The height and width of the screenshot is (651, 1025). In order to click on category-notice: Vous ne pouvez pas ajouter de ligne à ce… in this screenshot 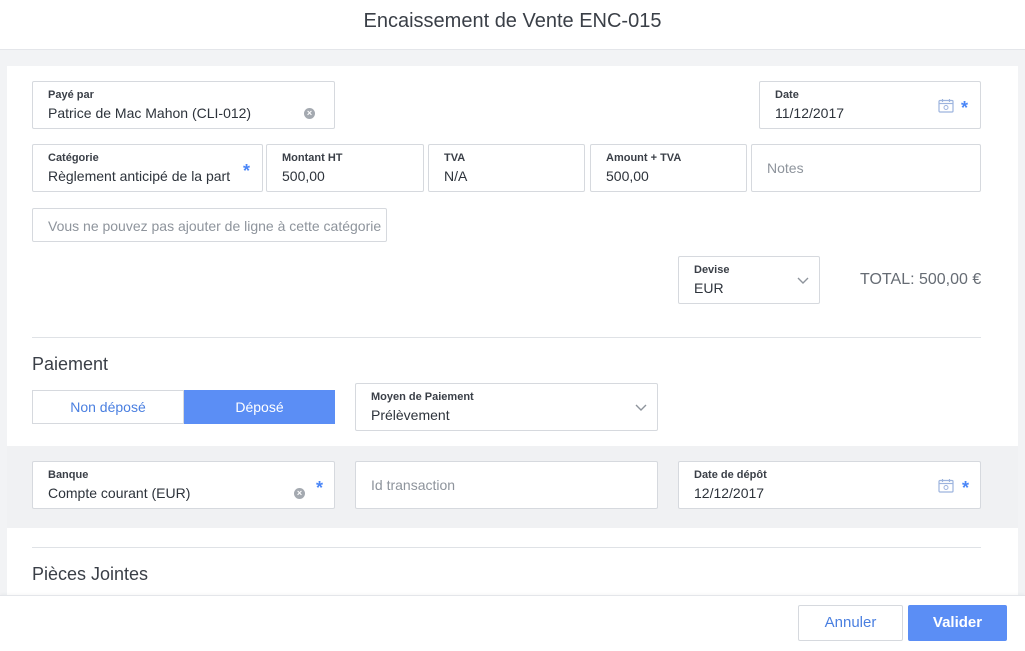, I will do `click(209, 225)`.